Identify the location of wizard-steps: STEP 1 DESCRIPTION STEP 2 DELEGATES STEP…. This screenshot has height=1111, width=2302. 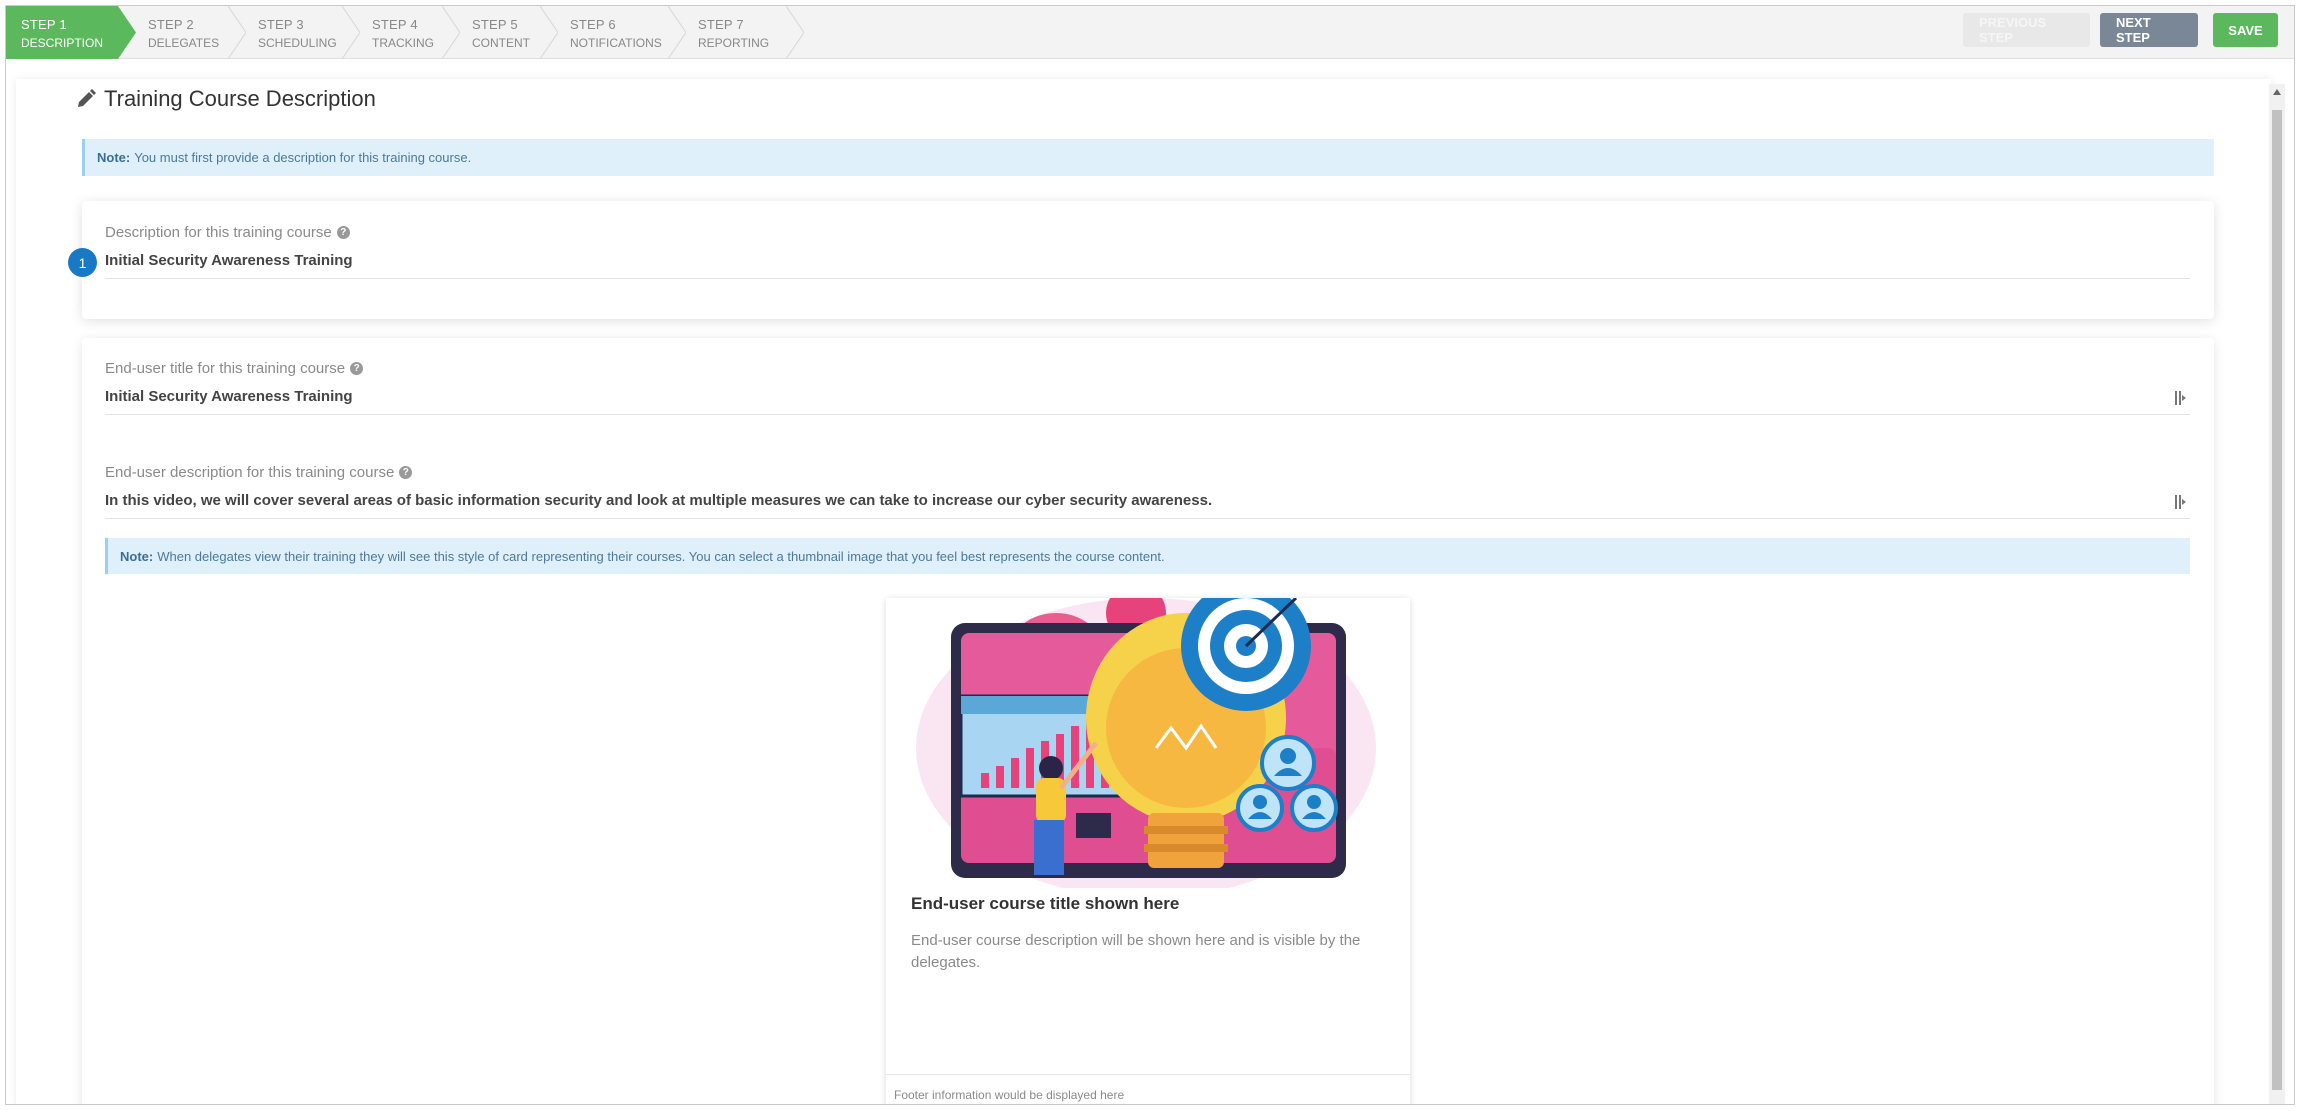
(405, 32).